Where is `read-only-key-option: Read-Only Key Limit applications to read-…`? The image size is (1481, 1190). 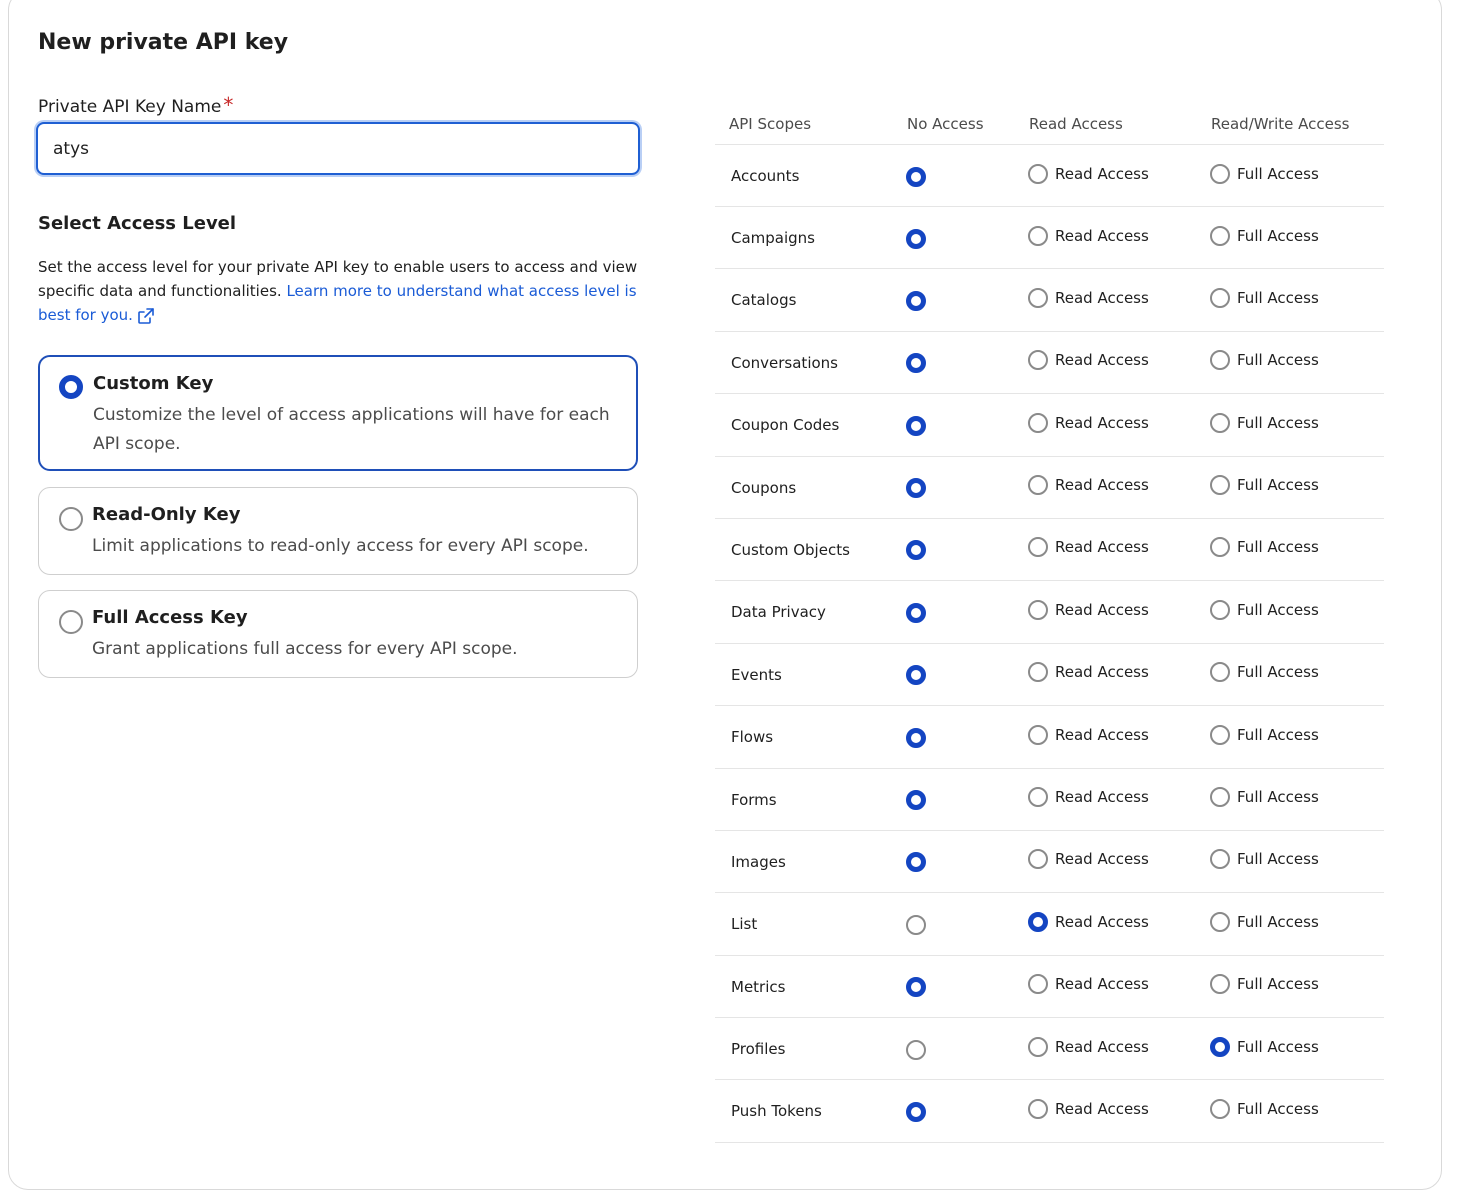 read-only-key-option: Read-Only Key Limit applications to read-… is located at coordinates (338, 531).